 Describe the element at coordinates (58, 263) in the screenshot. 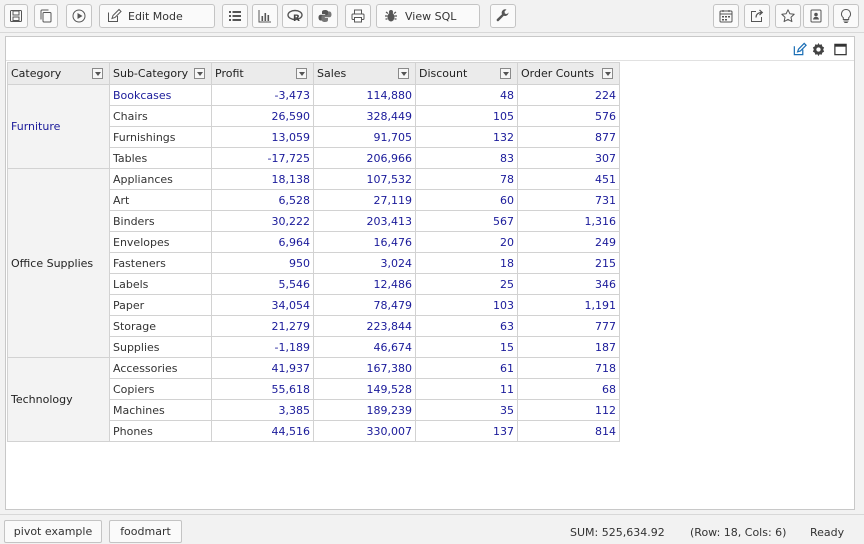

I see `category-cell: Office Supplies` at that location.